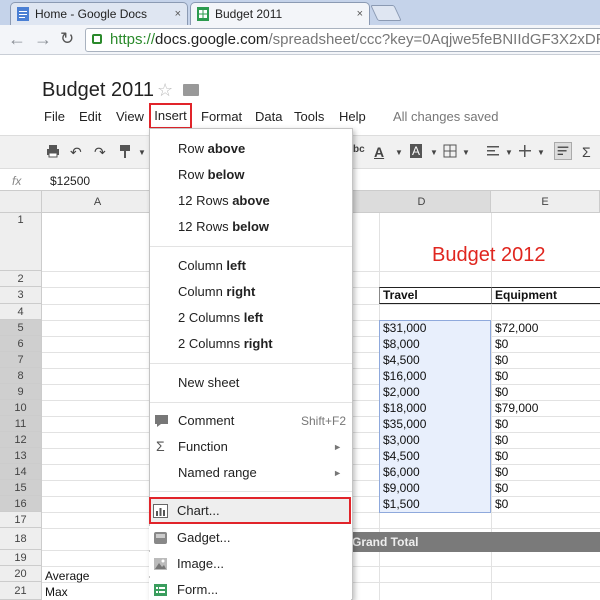 The height and width of the screenshot is (600, 600). Describe the element at coordinates (130, 116) in the screenshot. I see `menu-view: View` at that location.